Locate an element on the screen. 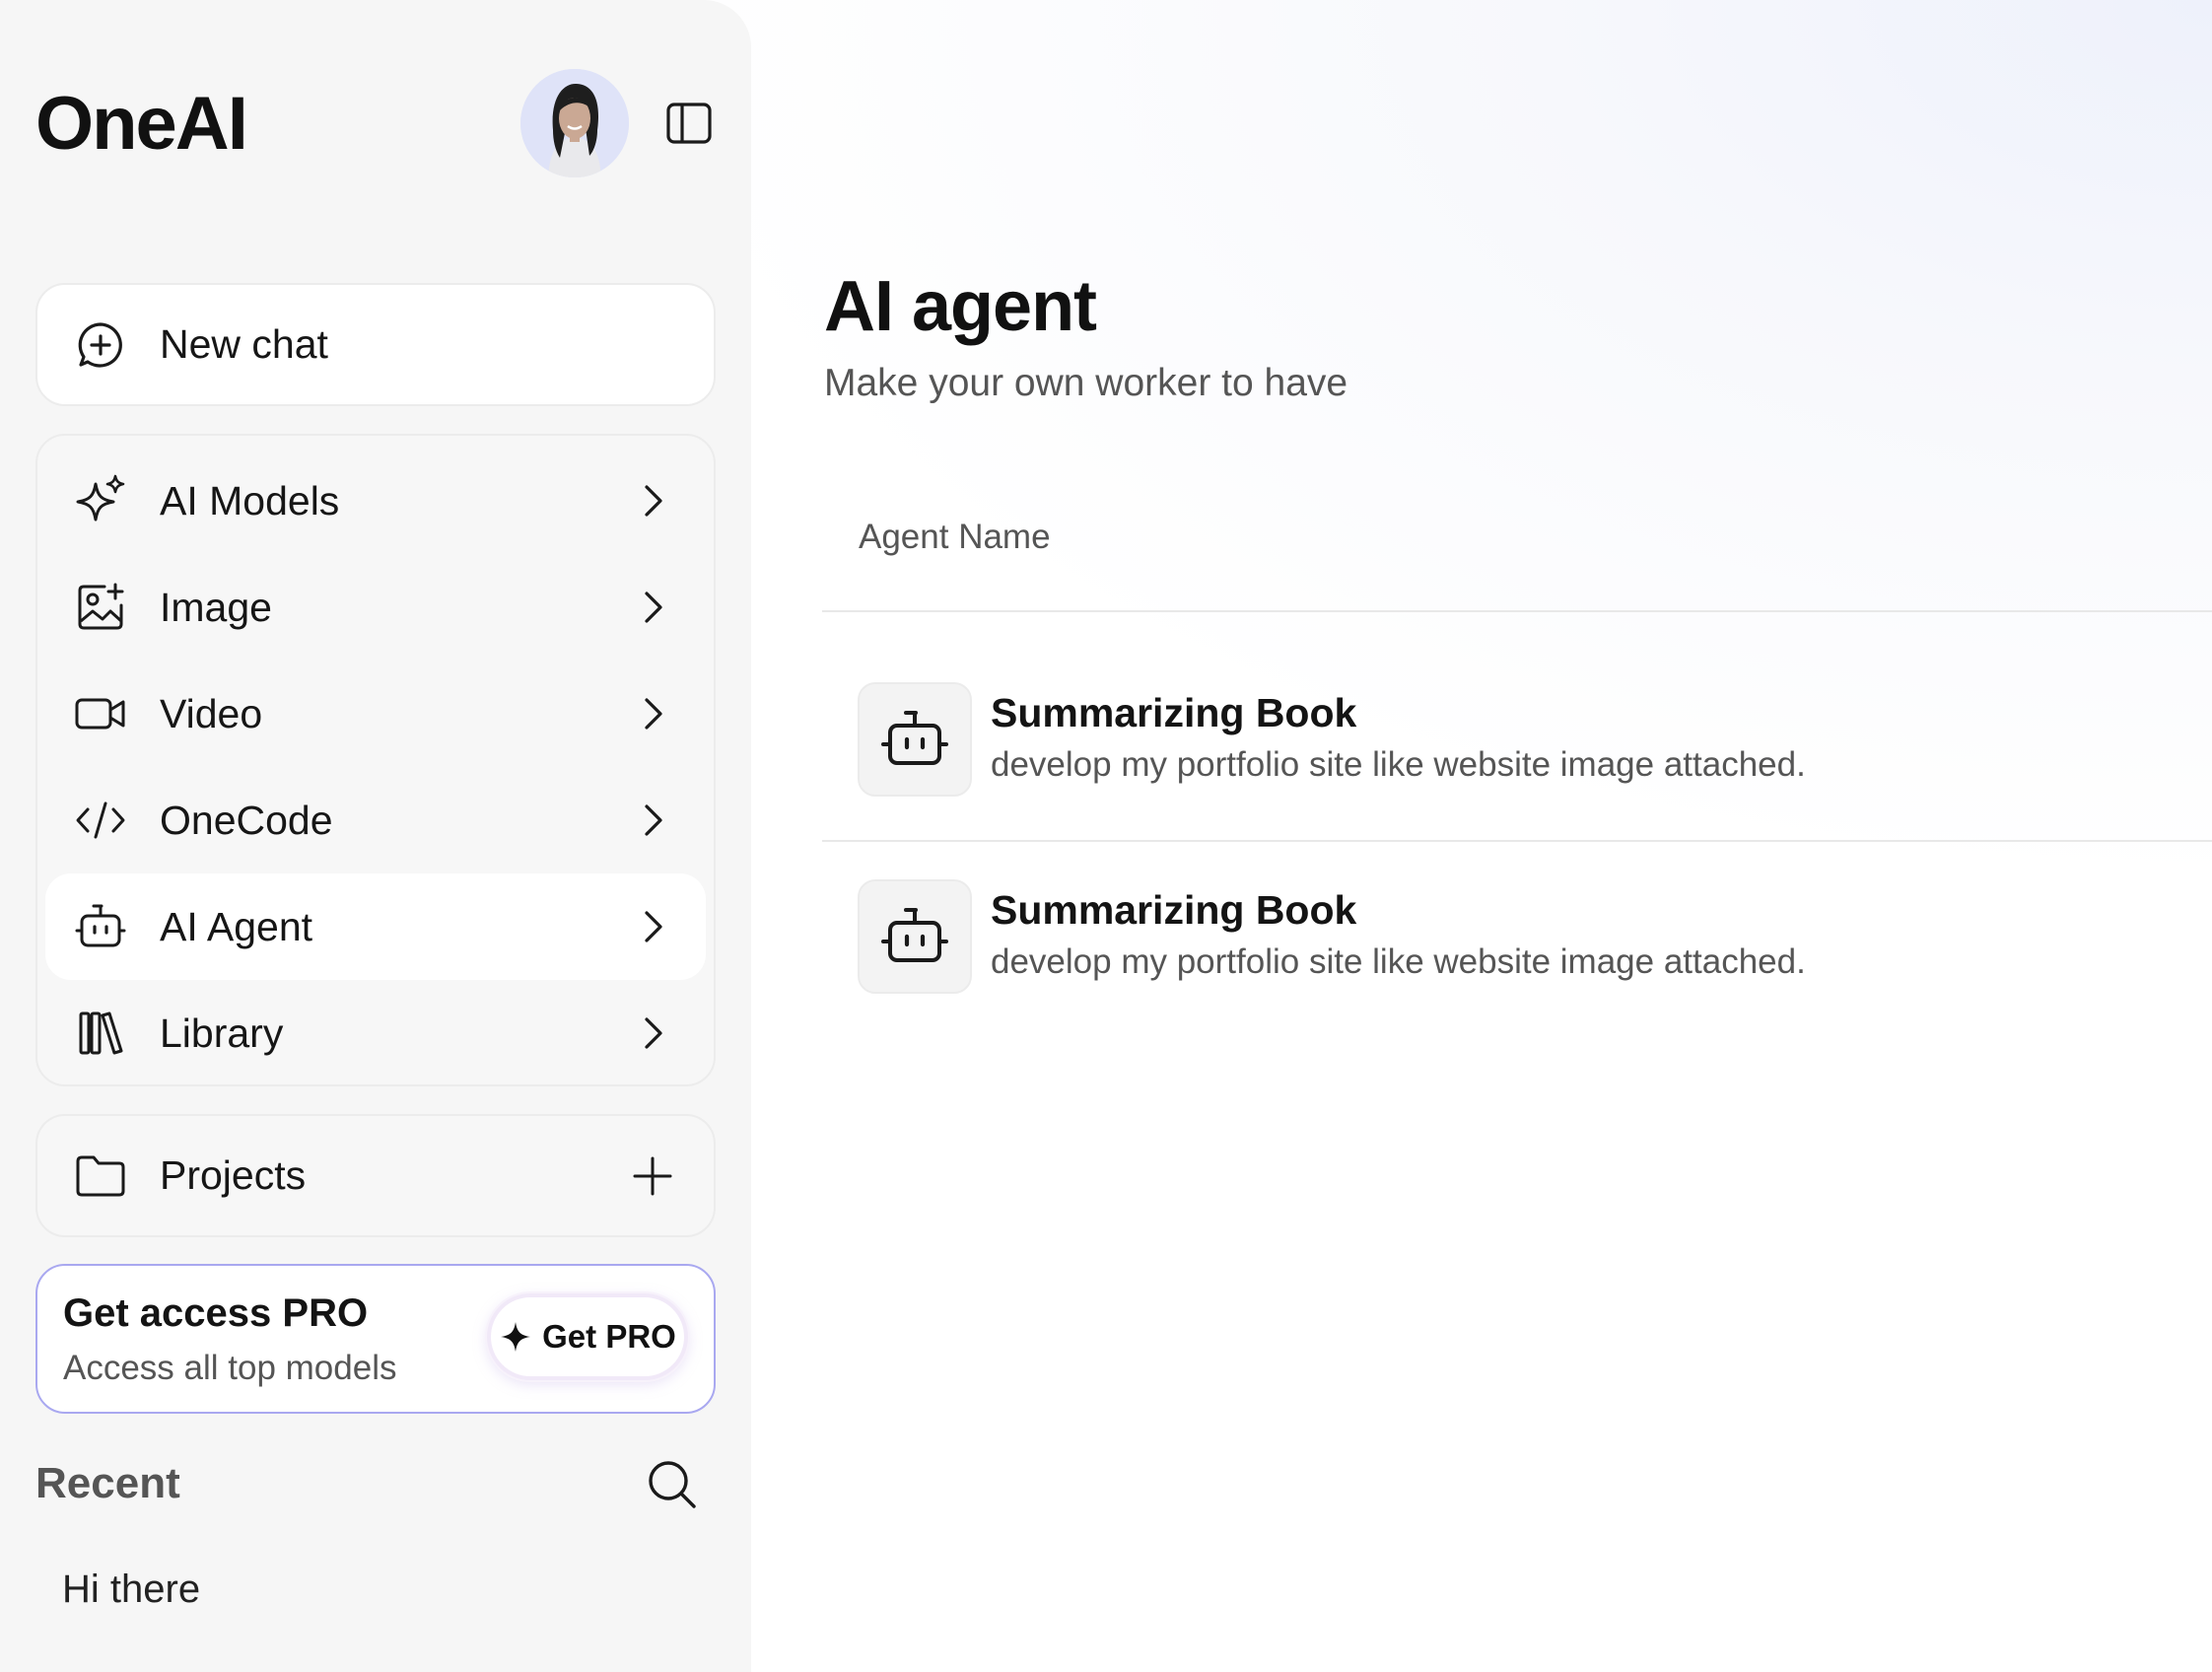  get-pro-label: Get PRO is located at coordinates (609, 1336).